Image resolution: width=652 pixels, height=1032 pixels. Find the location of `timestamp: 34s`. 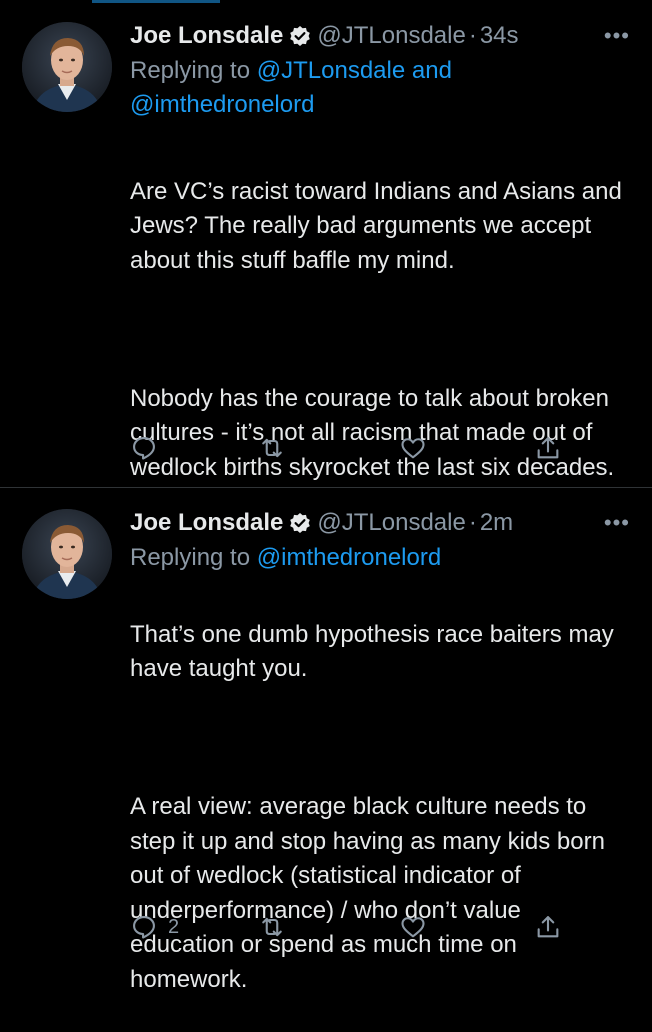

timestamp: 34s is located at coordinates (499, 36).